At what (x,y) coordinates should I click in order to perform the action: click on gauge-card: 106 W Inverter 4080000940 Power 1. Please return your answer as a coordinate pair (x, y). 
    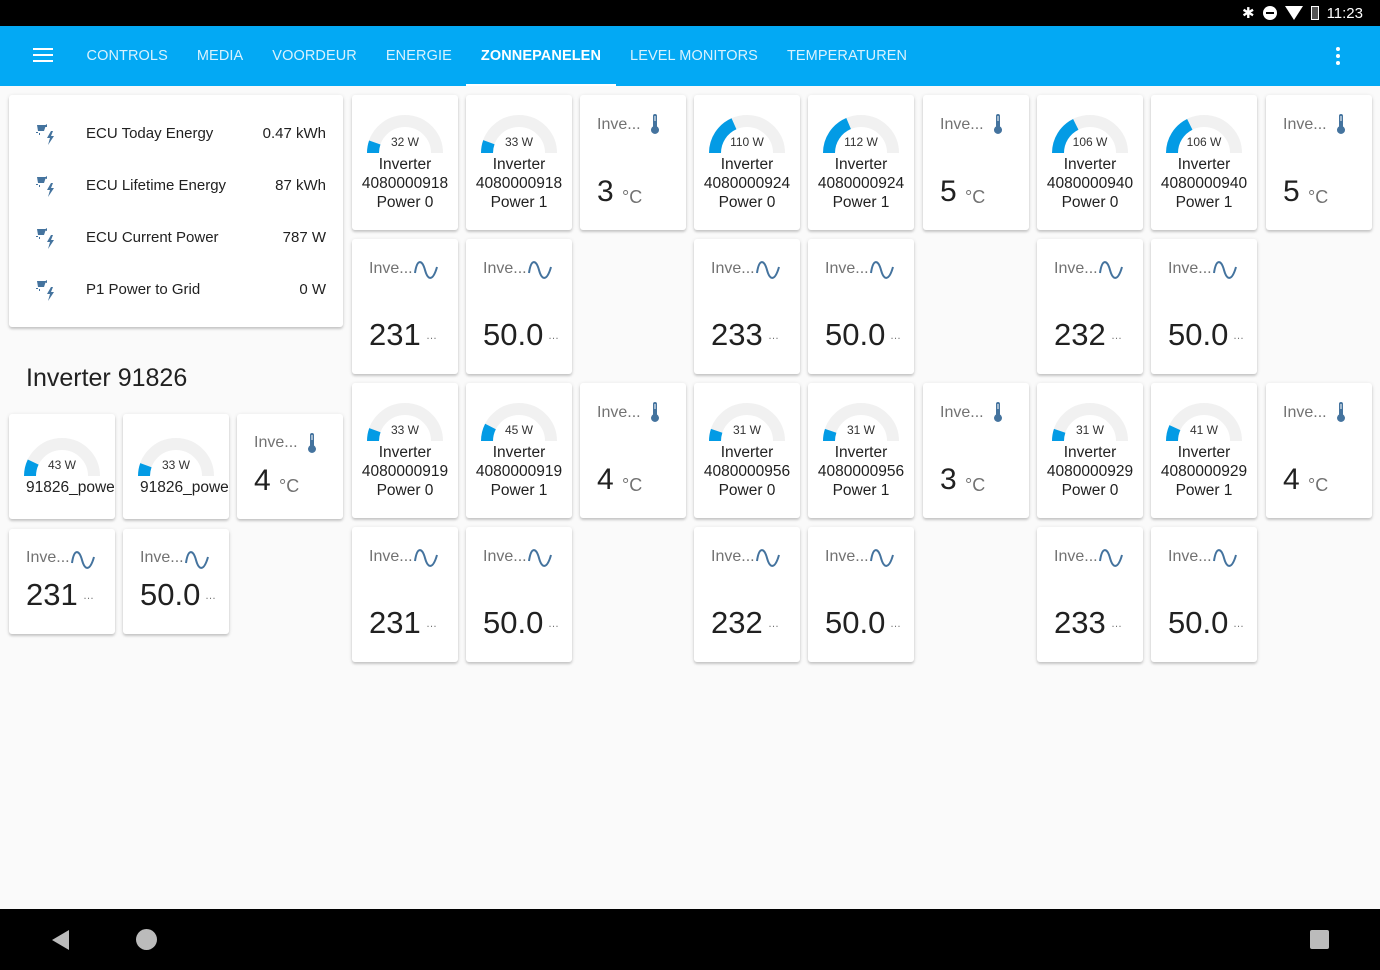
    Looking at the image, I should click on (1204, 162).